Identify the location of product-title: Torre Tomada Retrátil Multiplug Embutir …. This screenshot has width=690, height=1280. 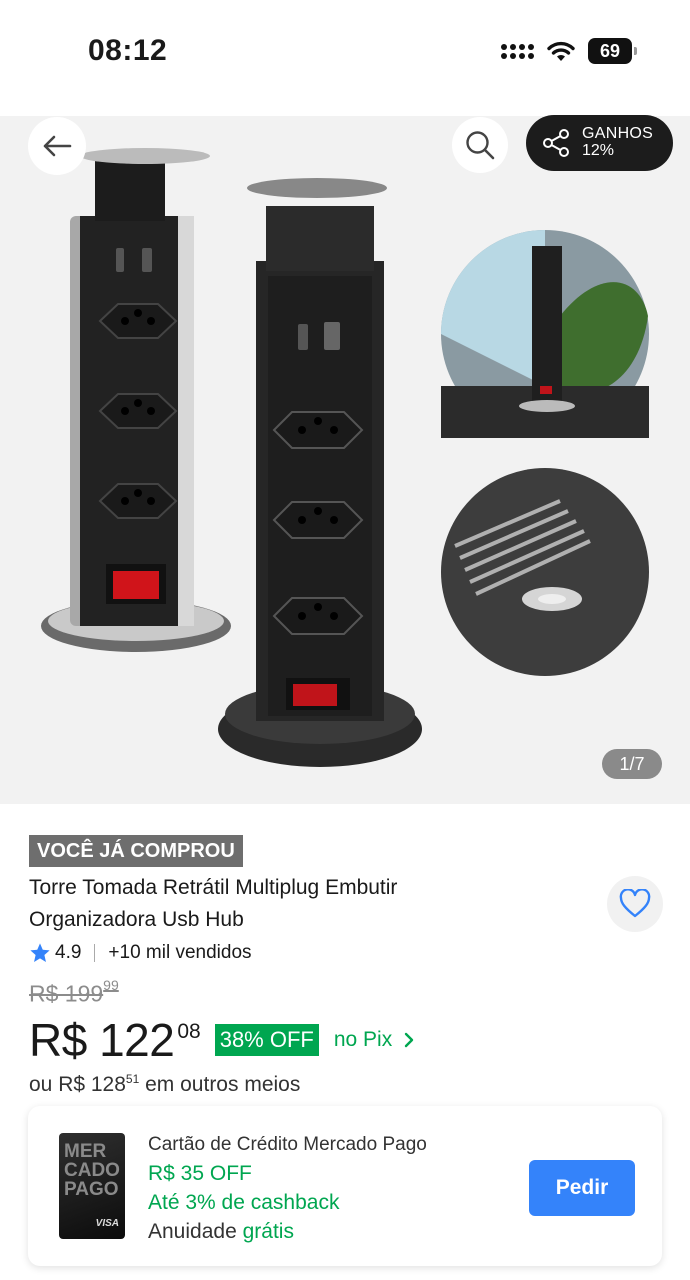
(213, 903).